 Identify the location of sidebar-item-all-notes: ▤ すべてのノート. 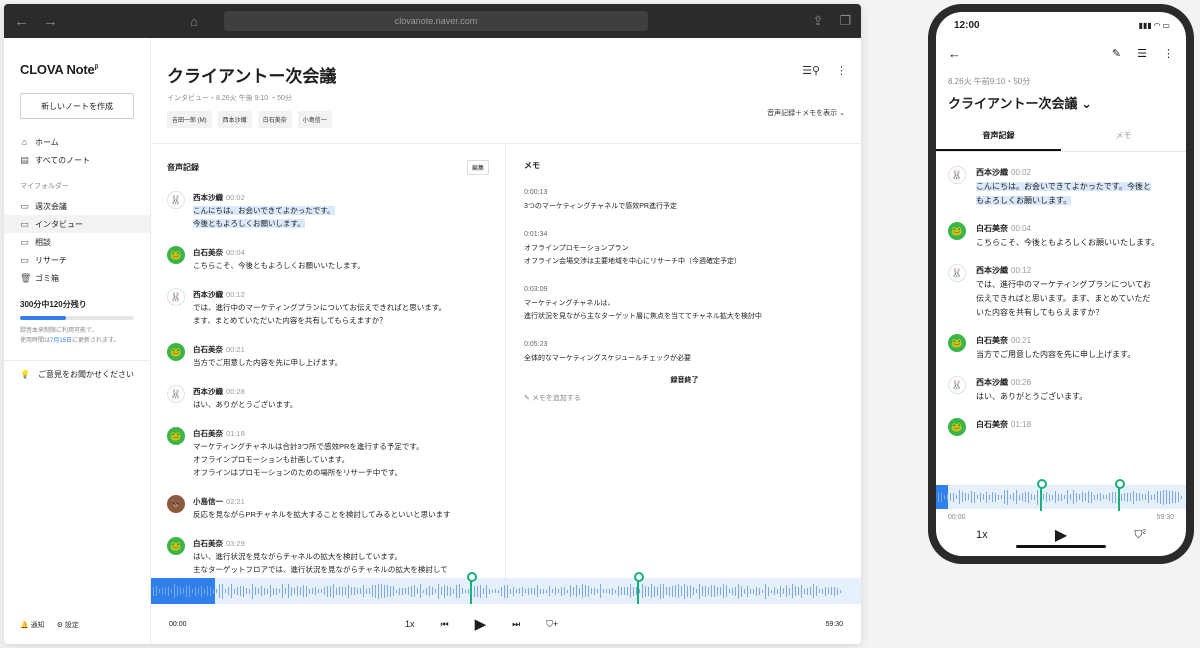
(77, 160).